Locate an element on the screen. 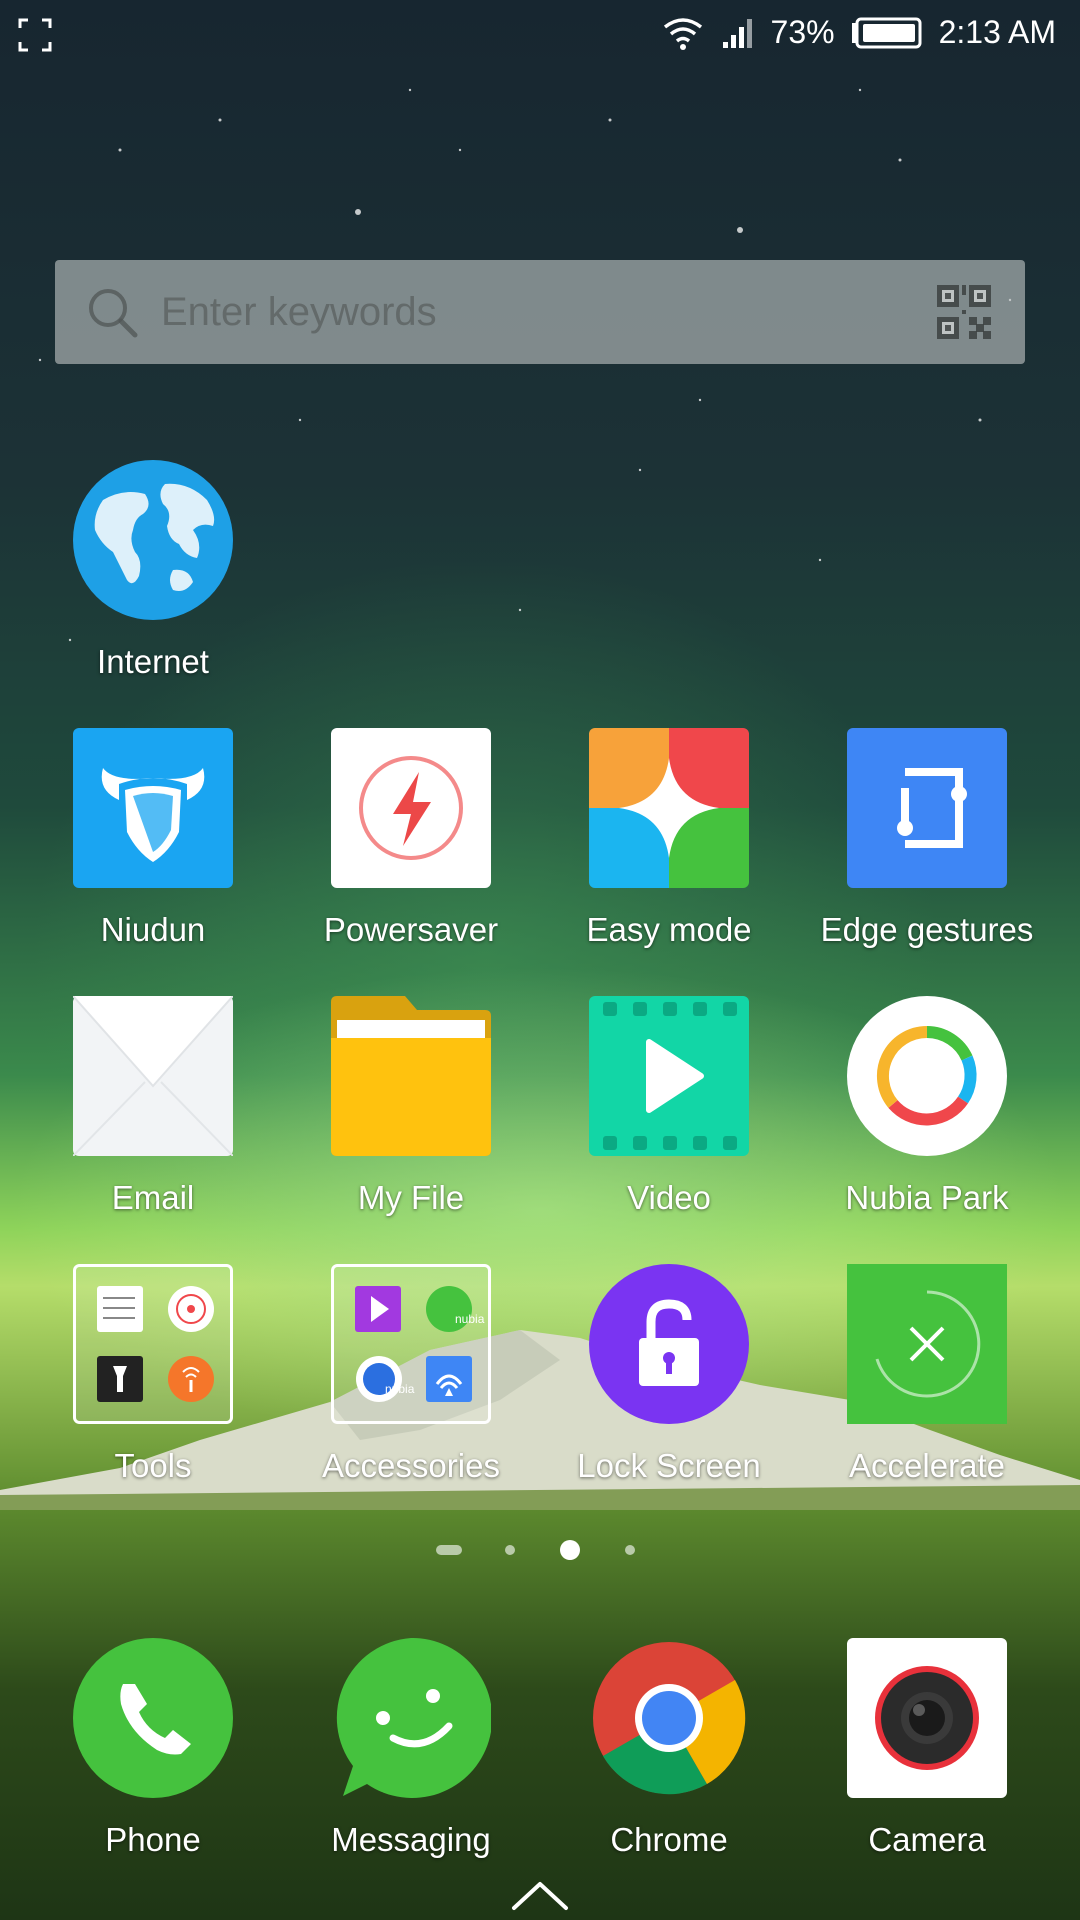  app-label: Accessories is located at coordinates (411, 1465).